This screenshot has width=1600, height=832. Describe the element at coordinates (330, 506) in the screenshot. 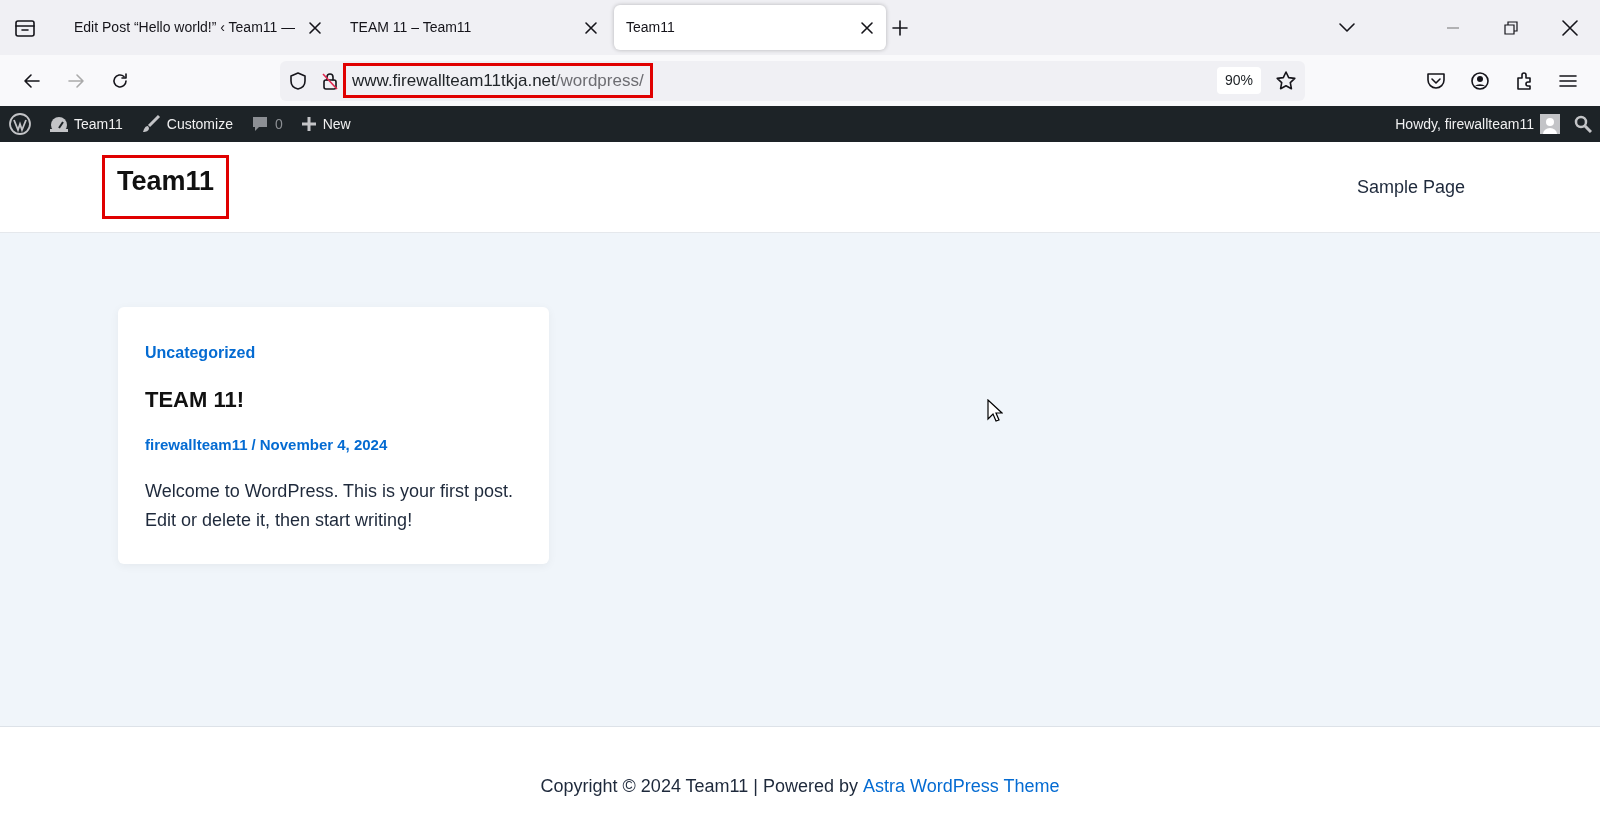

I see `post-excerpt: Welcome to WordPress. This is your first post. Edit or delete it, then start writing!` at that location.